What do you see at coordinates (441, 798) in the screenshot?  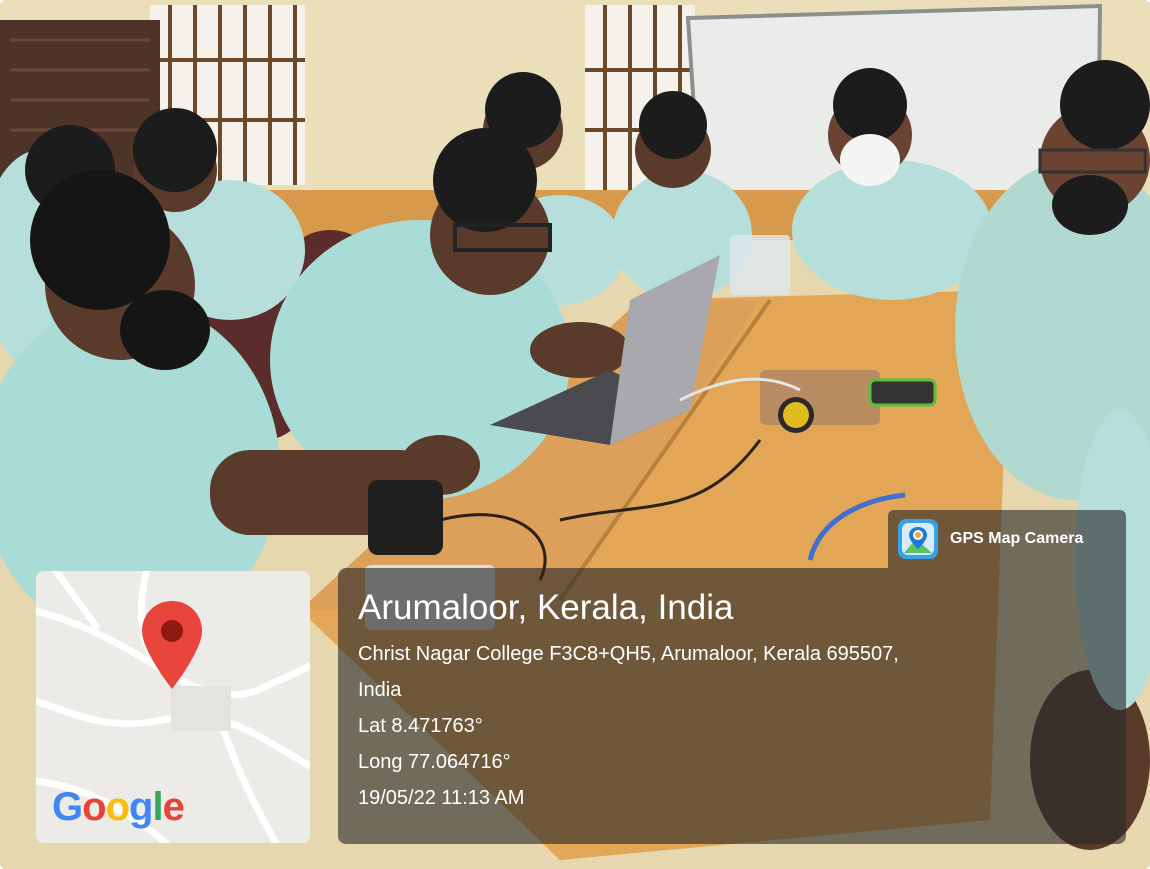 I see `datetime: 19/05/22 11:13 AM` at bounding box center [441, 798].